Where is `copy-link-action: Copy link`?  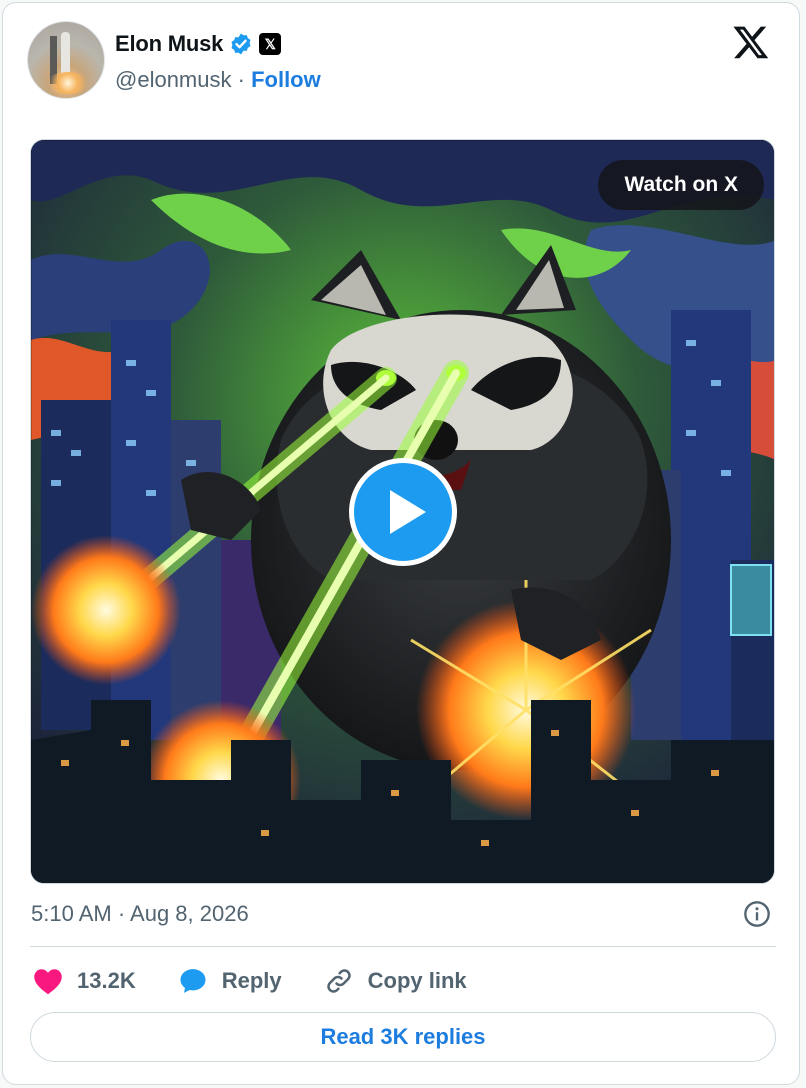 copy-link-action: Copy link is located at coordinates (395, 981).